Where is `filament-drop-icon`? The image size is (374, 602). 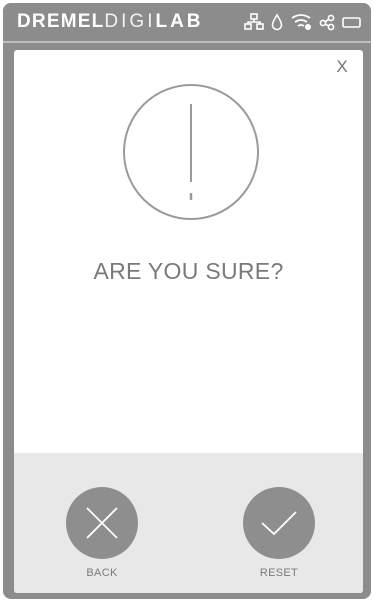 filament-drop-icon is located at coordinates (277, 22).